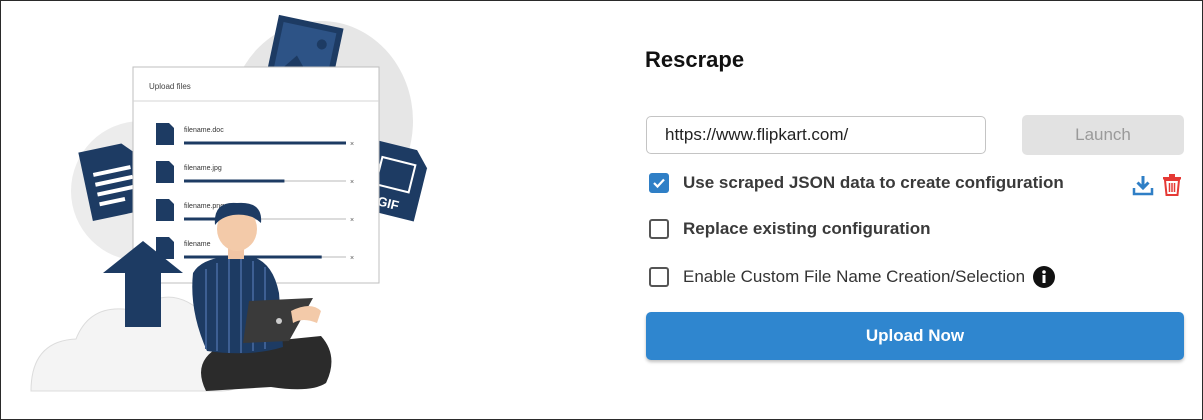 This screenshot has width=1203, height=420. Describe the element at coordinates (695, 59) in the screenshot. I see `panel-title: Rescrape` at that location.